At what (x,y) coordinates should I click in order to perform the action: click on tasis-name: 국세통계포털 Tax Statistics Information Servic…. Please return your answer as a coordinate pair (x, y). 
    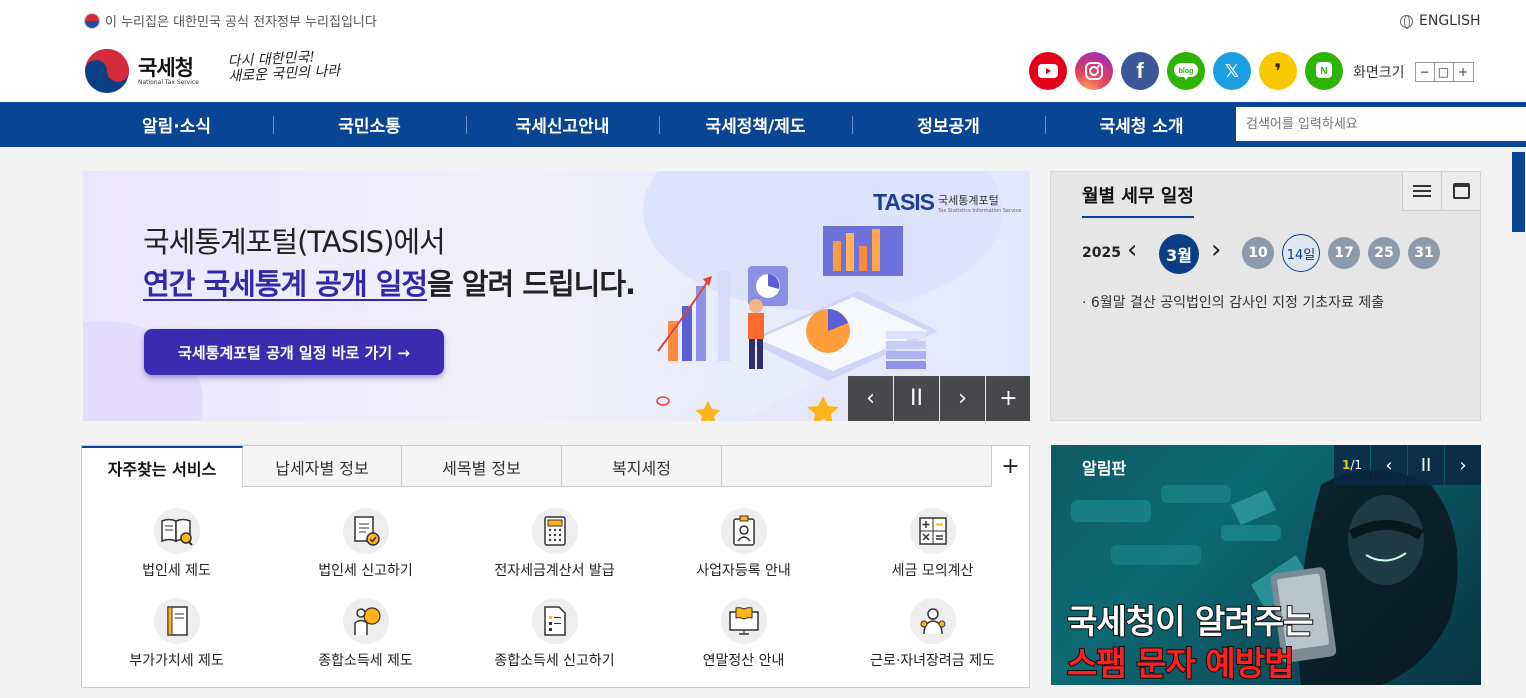
    Looking at the image, I should click on (979, 203).